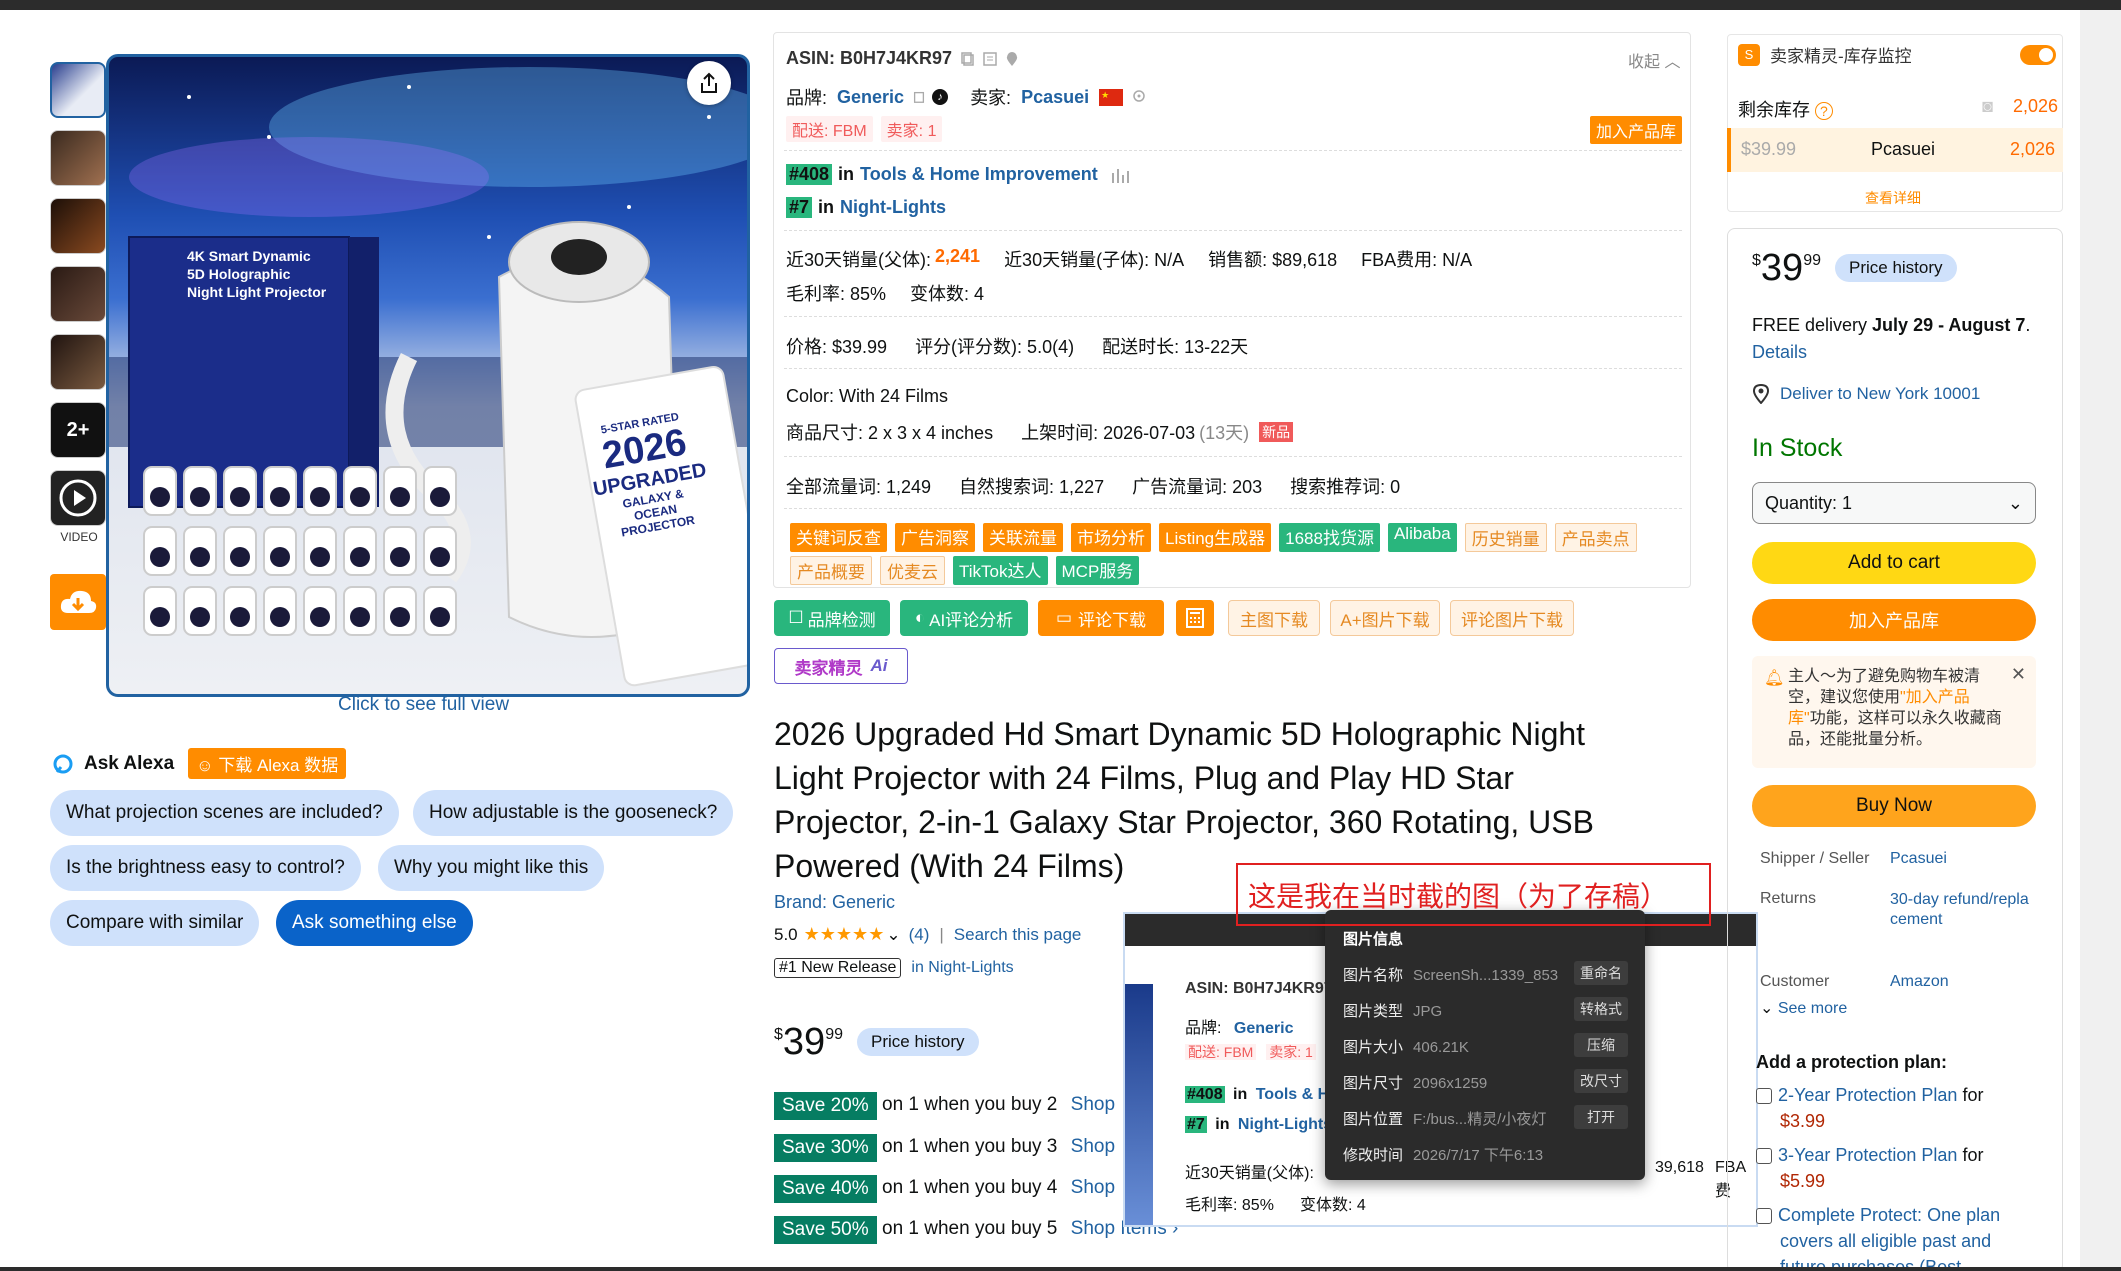  What do you see at coordinates (832, 618) in the screenshot?
I see `brand-check-button: ☐ 品牌检测` at bounding box center [832, 618].